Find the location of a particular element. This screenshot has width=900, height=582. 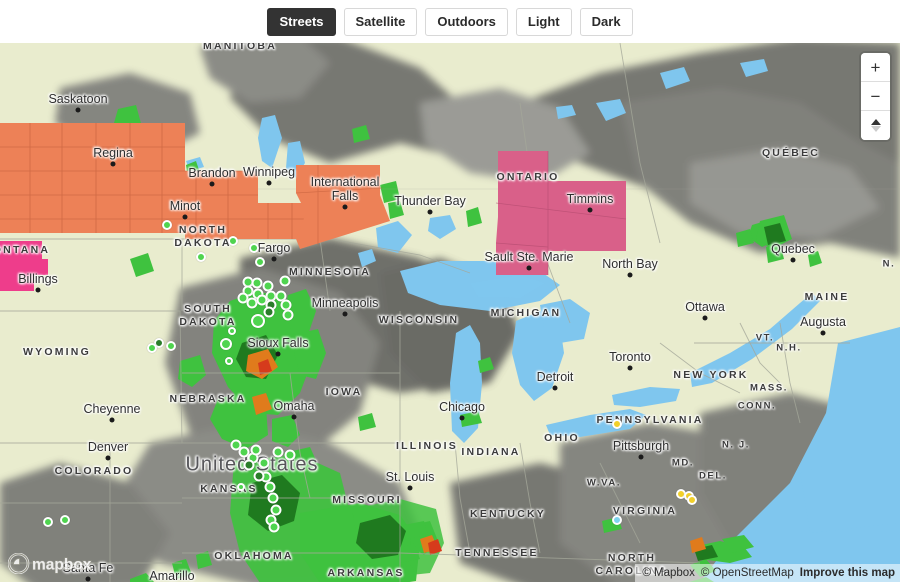

style-button-outdoors: Outdoors is located at coordinates (466, 21).